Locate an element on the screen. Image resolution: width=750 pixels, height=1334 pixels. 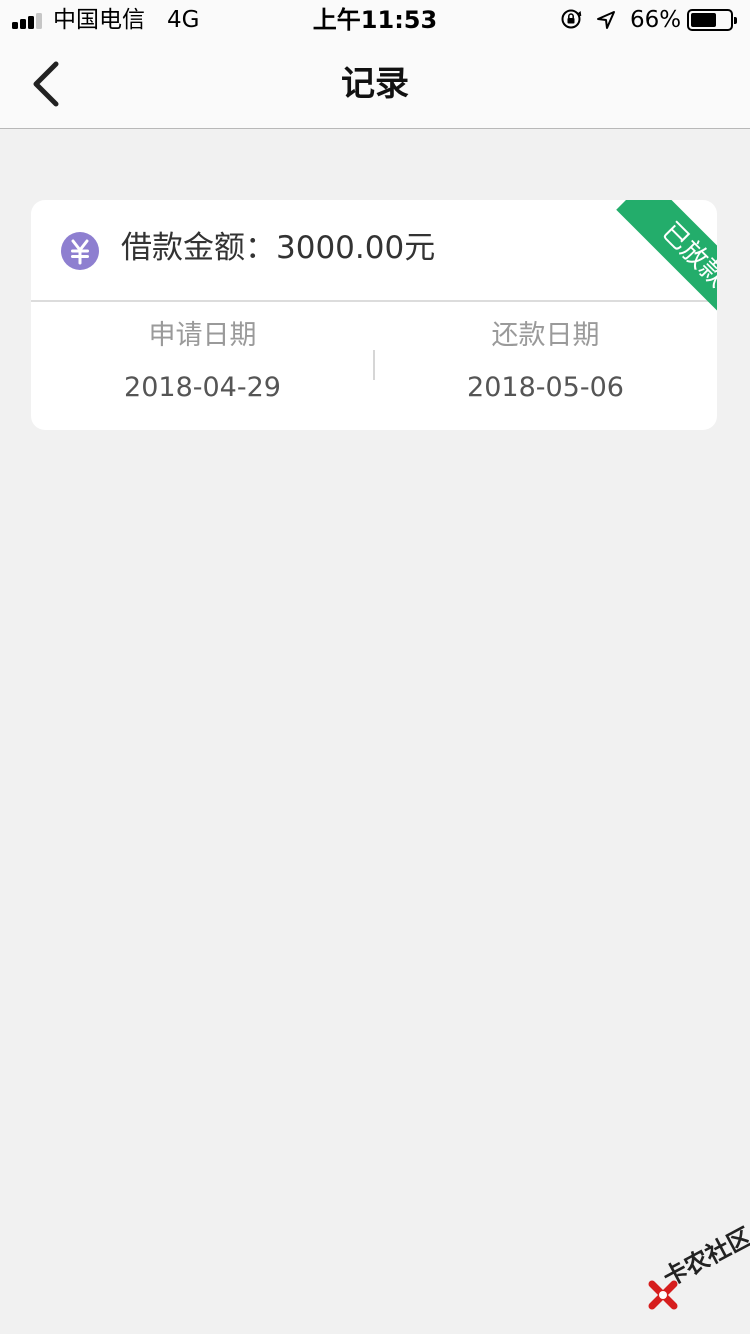
loan-amount: 借款金额：3000.00元 is located at coordinates (278, 248).